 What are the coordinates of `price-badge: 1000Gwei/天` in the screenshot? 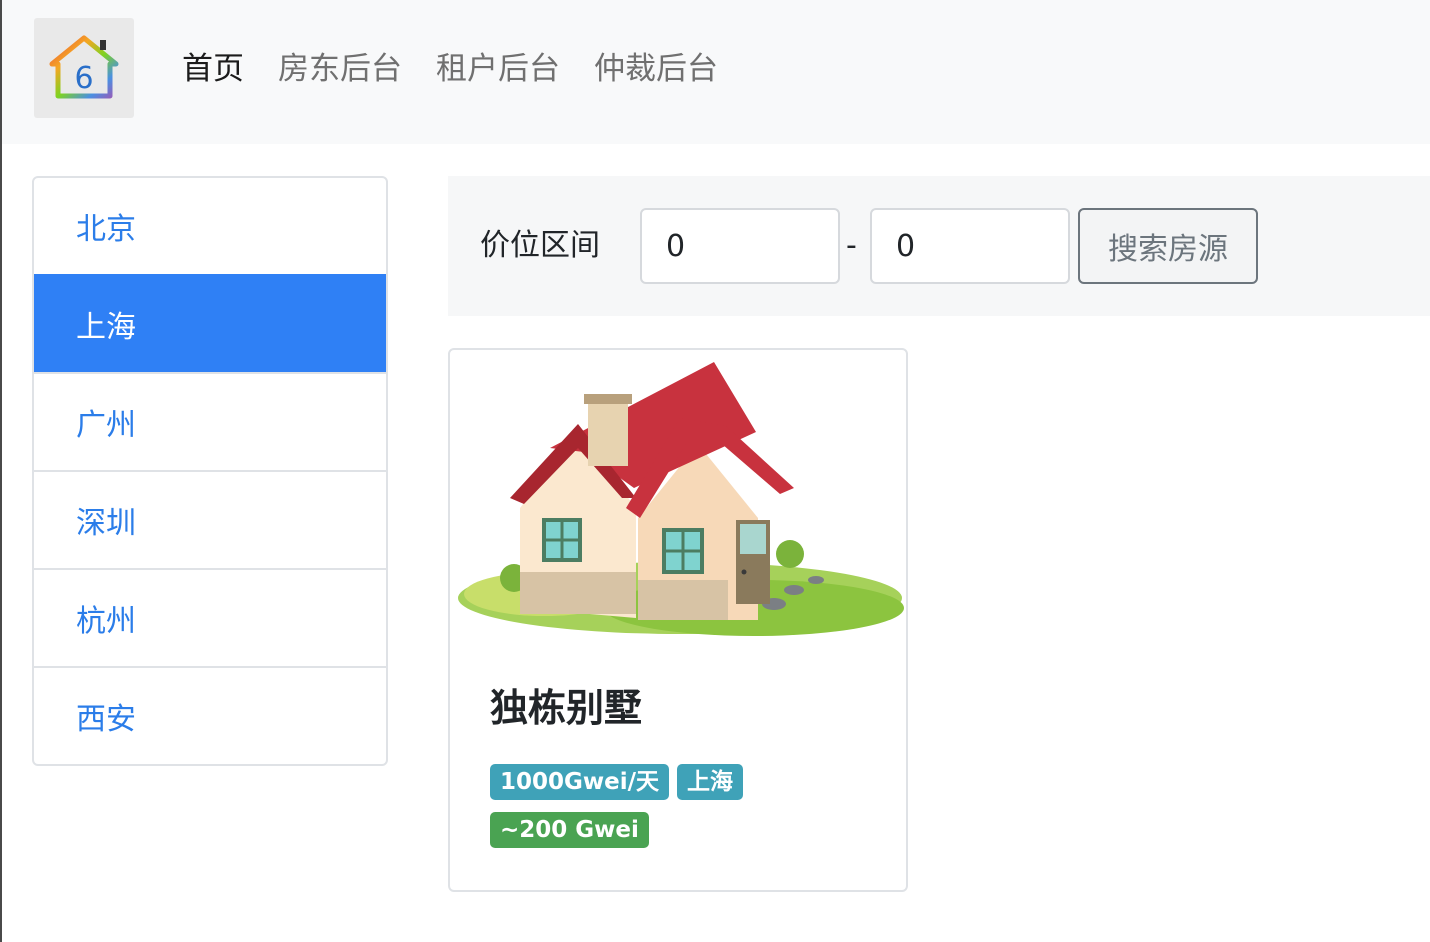 It's located at (580, 782).